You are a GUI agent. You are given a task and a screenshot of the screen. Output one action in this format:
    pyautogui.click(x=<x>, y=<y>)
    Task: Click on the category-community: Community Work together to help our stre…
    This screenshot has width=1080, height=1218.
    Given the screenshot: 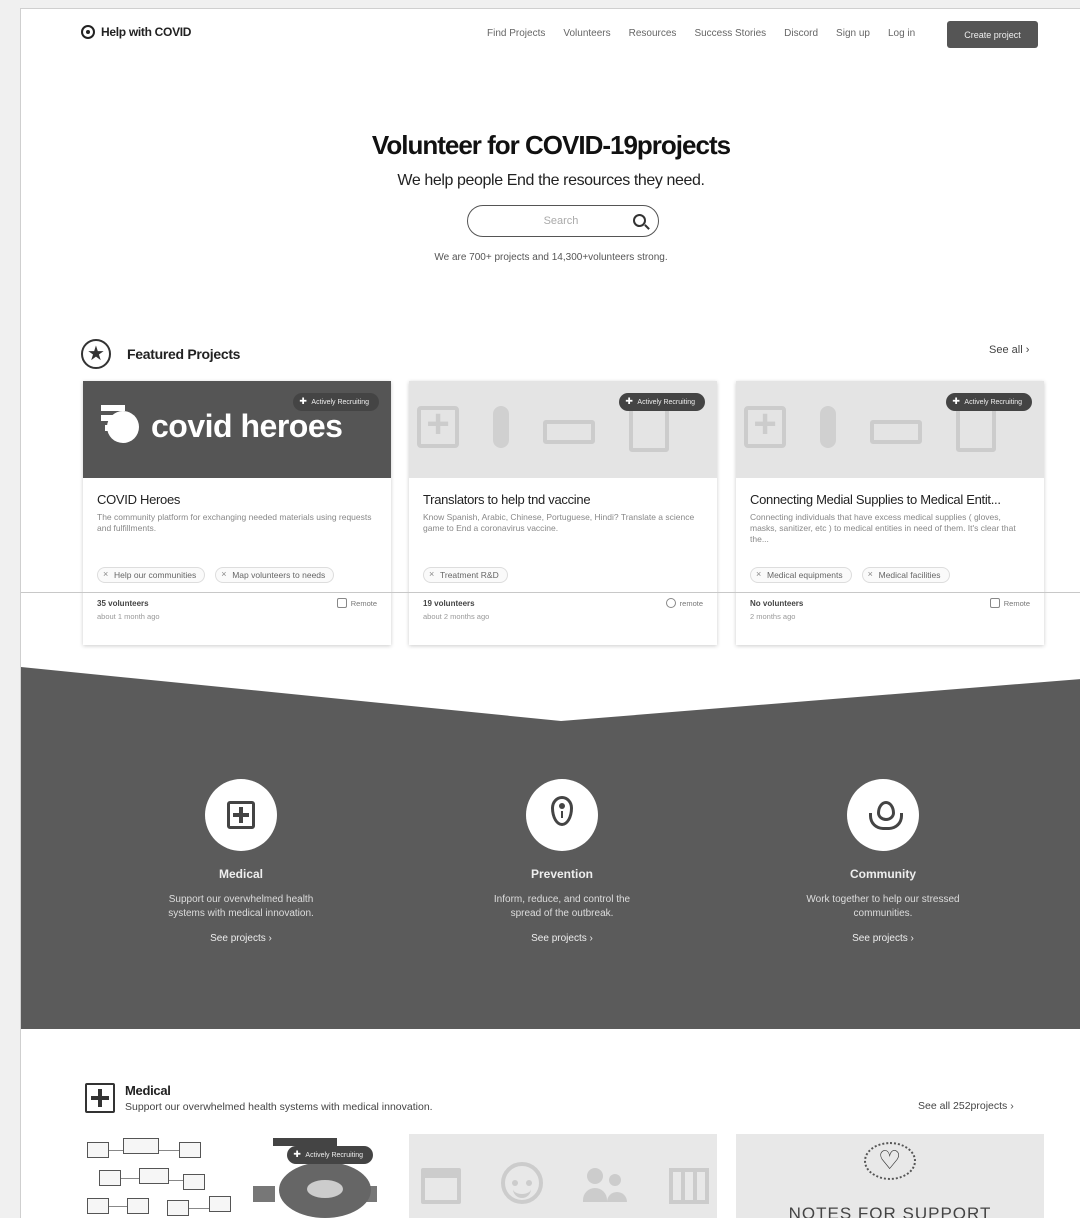 What is the action you would take?
    pyautogui.click(x=883, y=861)
    